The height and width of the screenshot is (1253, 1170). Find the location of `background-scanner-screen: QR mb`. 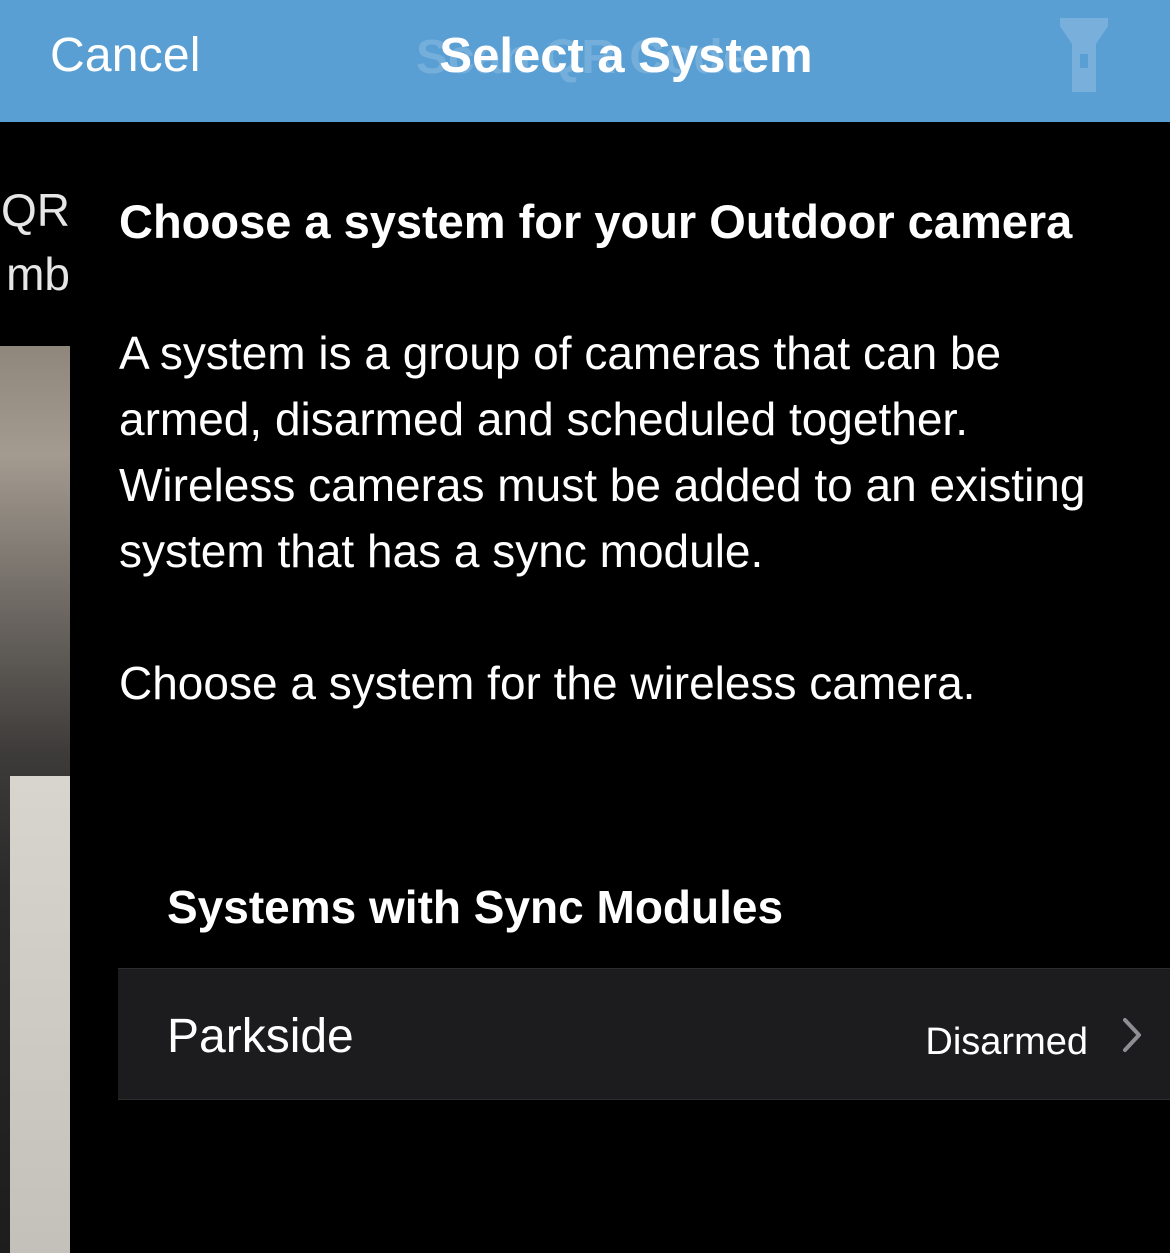

background-scanner-screen: QR mb is located at coordinates (35, 687).